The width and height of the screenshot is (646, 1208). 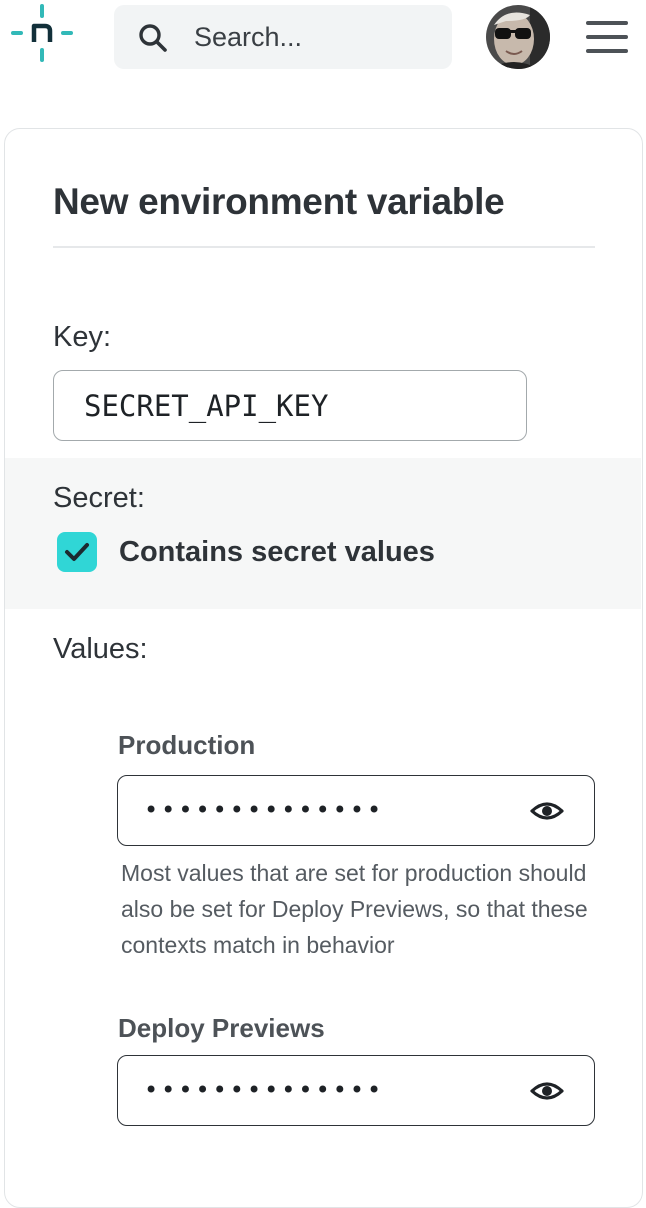 I want to click on hamburger-menu-icon, so click(x=607, y=37).